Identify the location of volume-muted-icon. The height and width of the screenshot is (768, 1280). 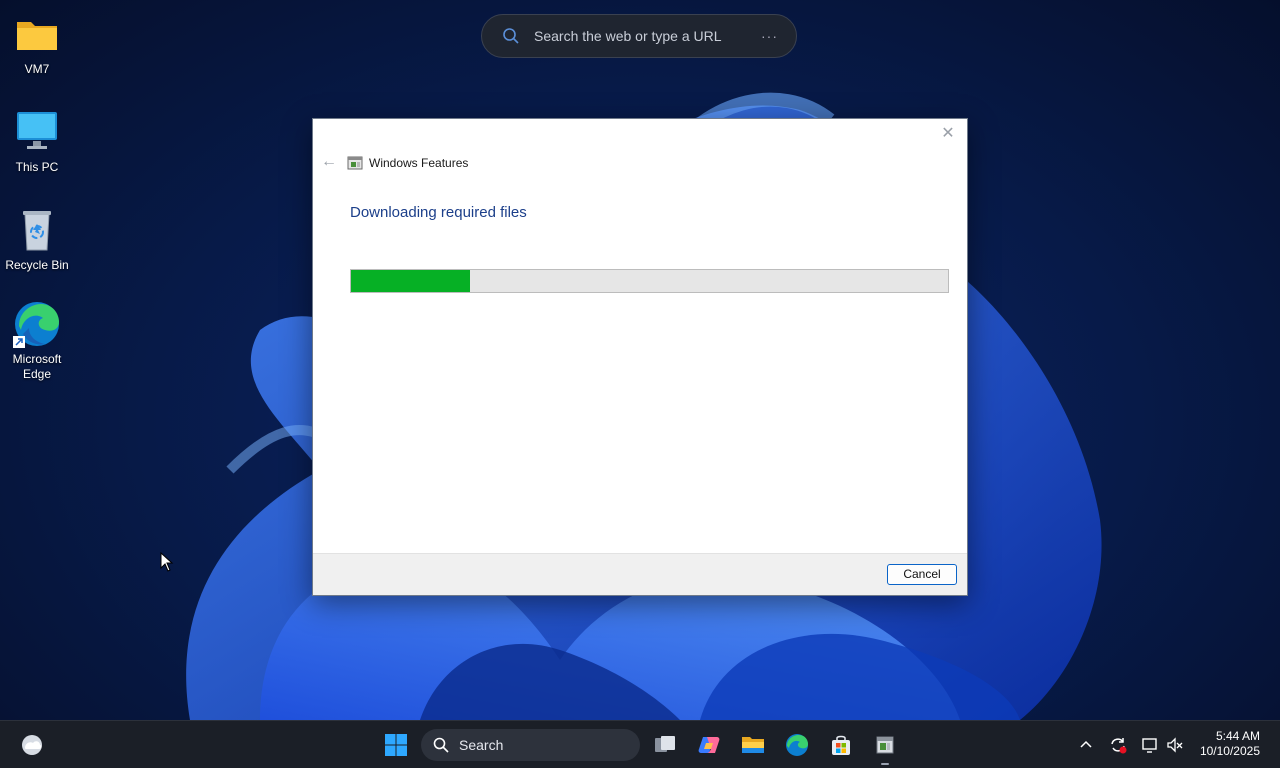
(1175, 745).